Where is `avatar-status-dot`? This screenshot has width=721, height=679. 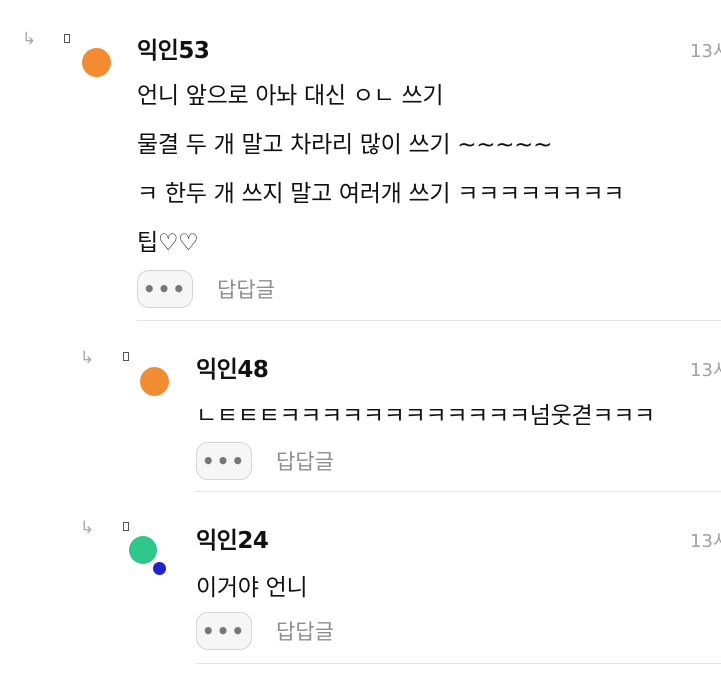
avatar-status-dot is located at coordinates (159, 568).